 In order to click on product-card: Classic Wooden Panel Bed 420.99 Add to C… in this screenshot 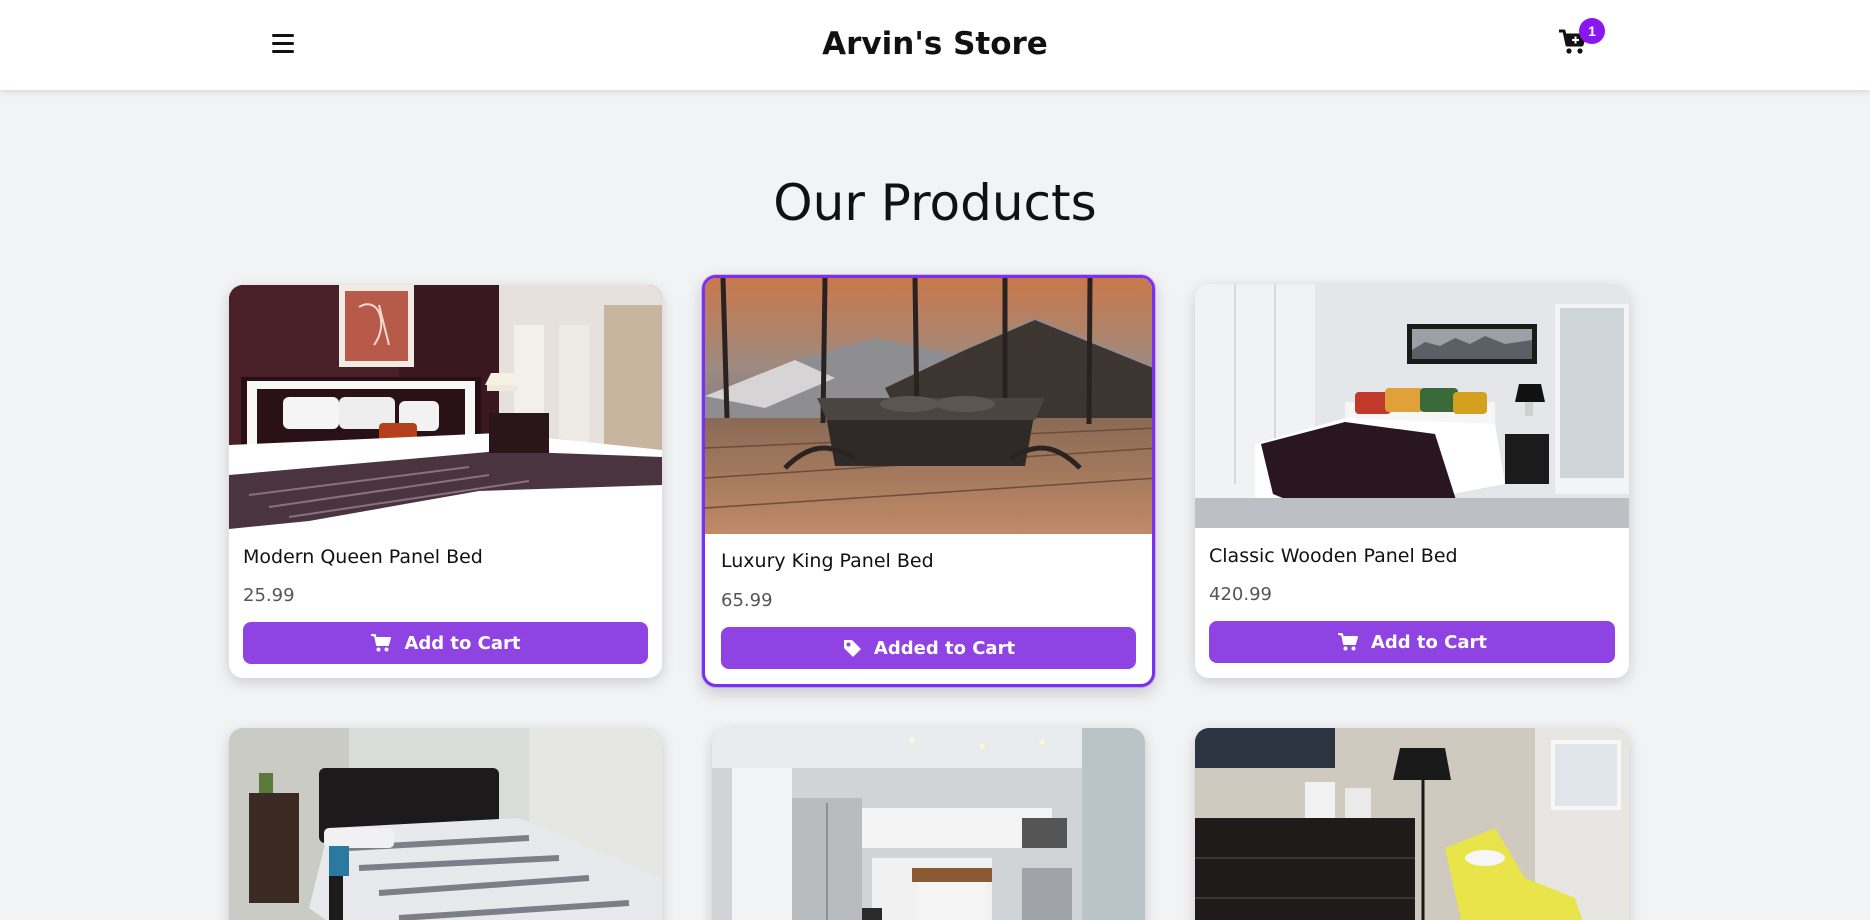, I will do `click(1412, 481)`.